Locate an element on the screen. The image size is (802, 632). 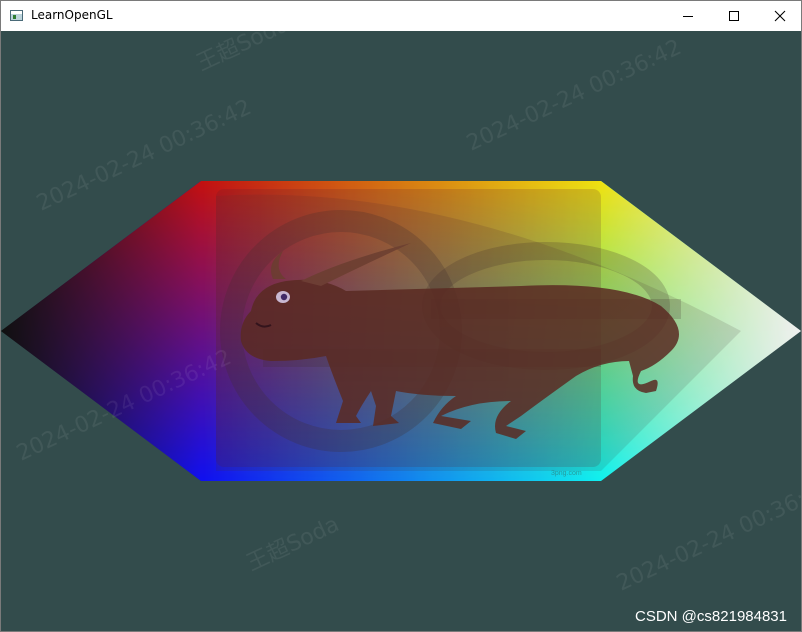
minimize-icon is located at coordinates (688, 16).